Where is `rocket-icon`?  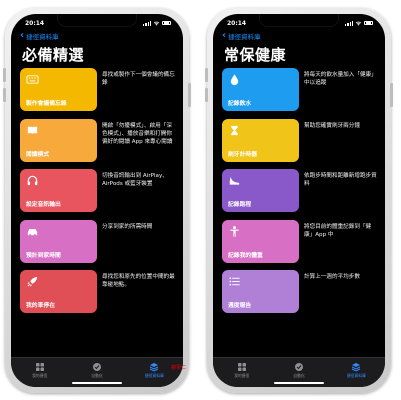 rocket-icon is located at coordinates (32, 281).